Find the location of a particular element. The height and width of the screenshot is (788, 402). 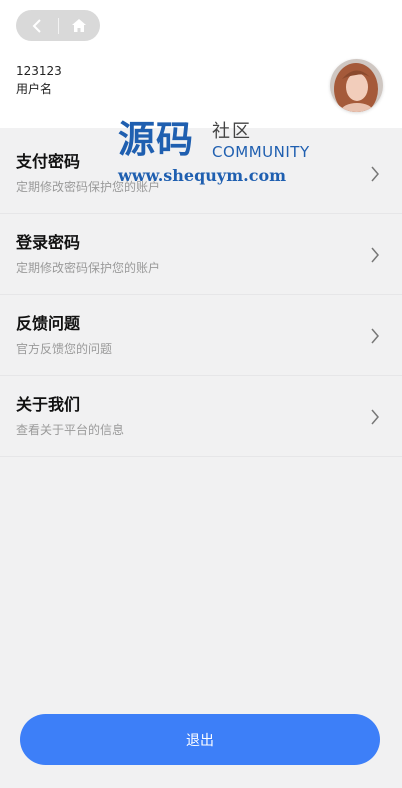

avatar-image is located at coordinates (356, 85).